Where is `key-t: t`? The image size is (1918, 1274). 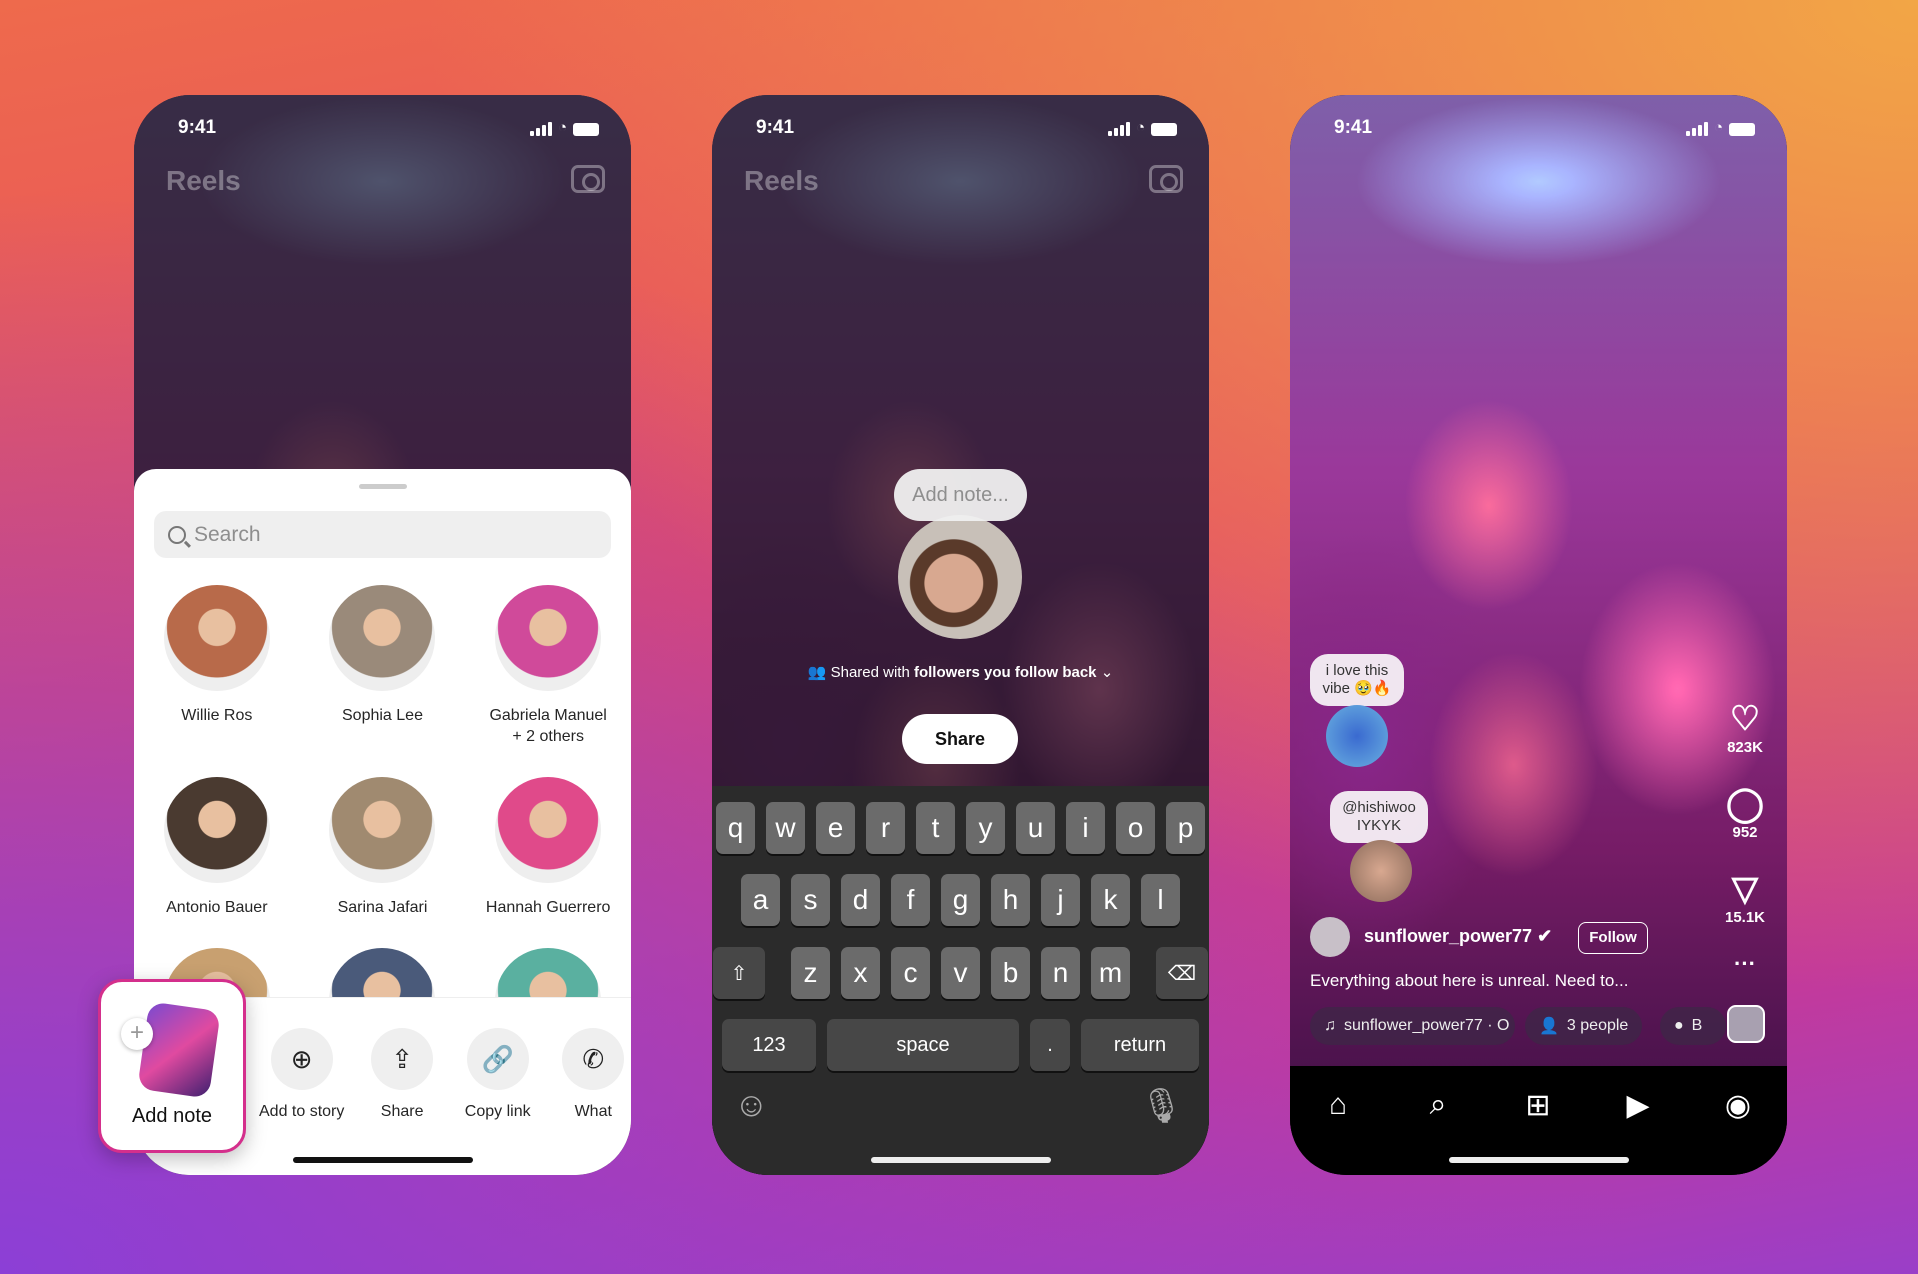 key-t: t is located at coordinates (935, 828).